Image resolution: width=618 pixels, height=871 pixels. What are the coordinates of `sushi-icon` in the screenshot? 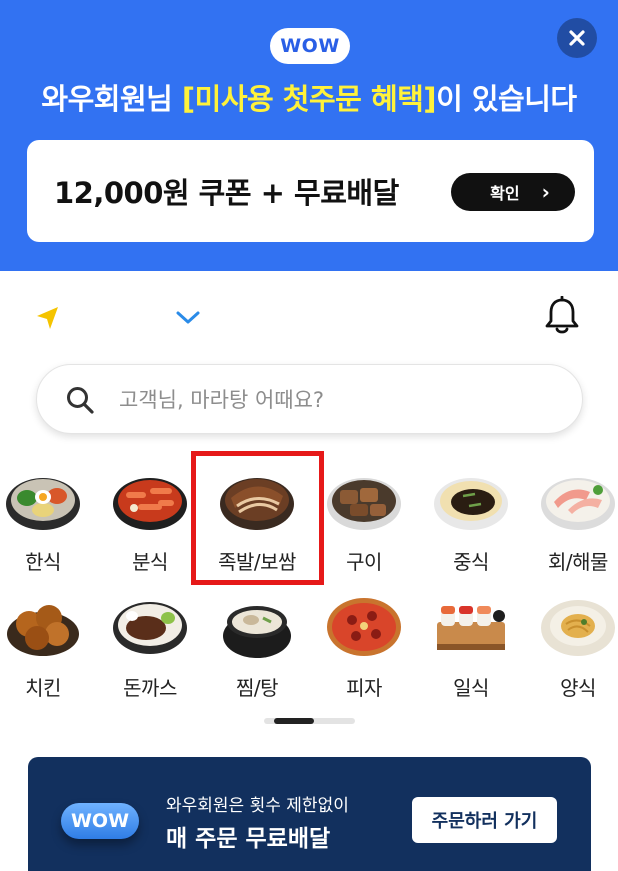 It's located at (471, 628).